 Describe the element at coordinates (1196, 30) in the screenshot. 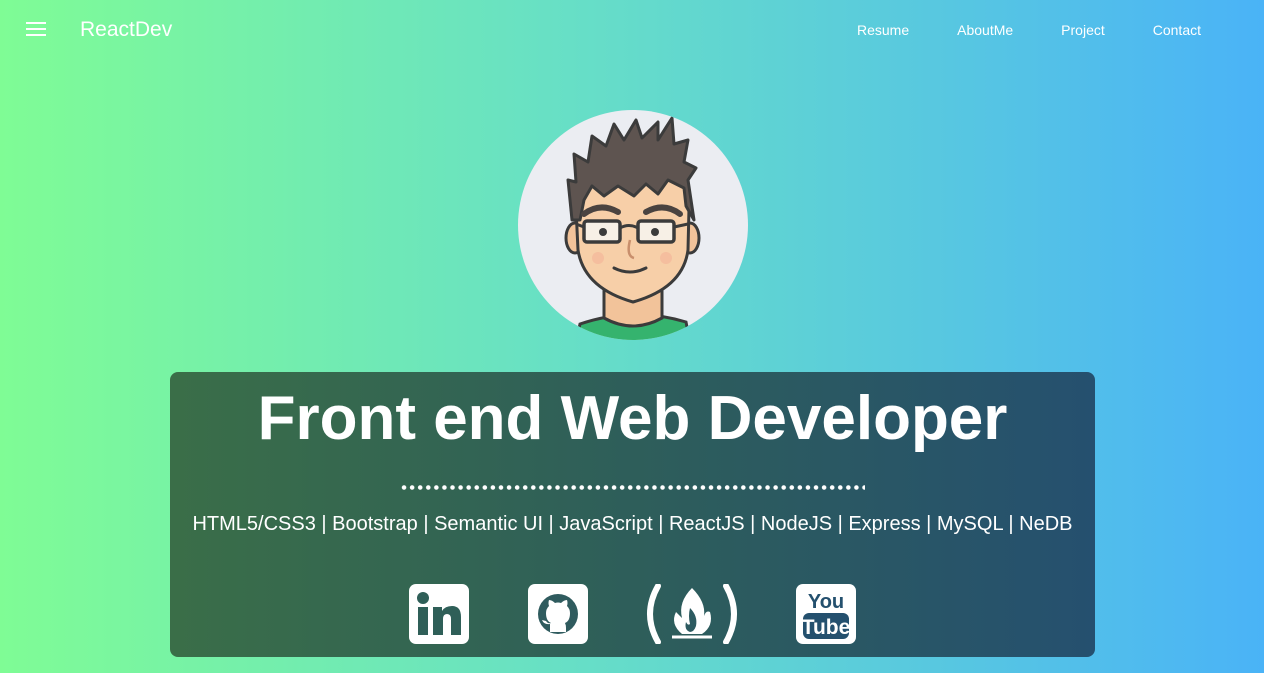

I see `nav-contact-link: Contact` at that location.